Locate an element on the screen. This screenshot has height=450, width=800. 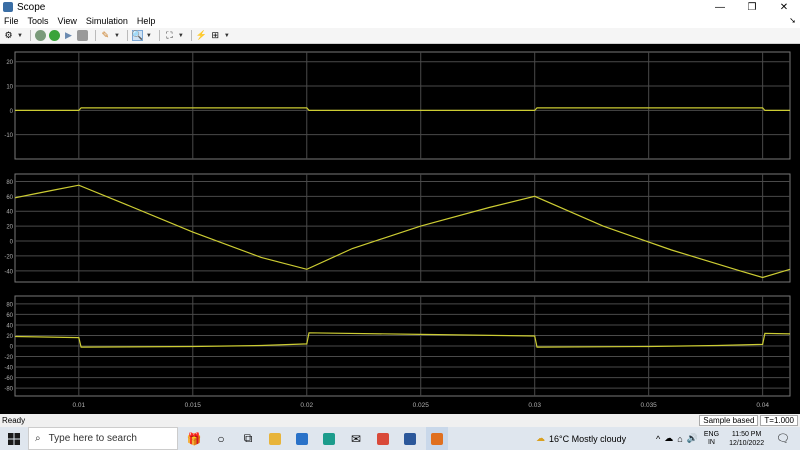
search-placeholder: Type here to search is located at coordinates (92, 438).